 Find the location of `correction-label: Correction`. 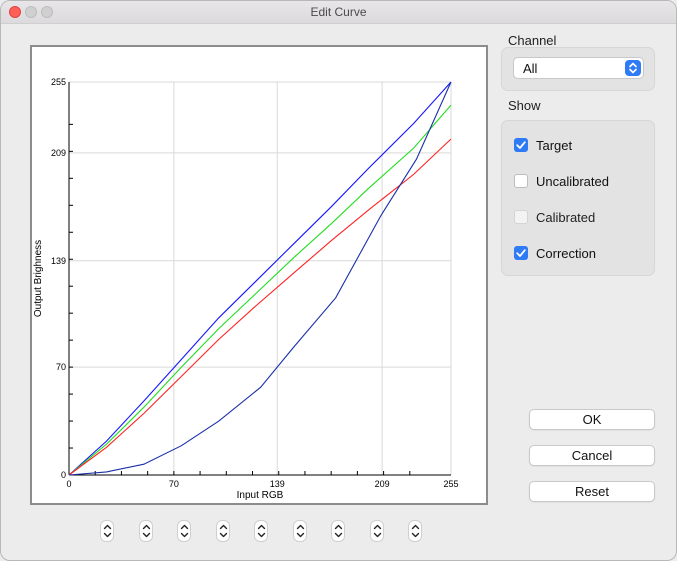

correction-label: Correction is located at coordinates (566, 253).